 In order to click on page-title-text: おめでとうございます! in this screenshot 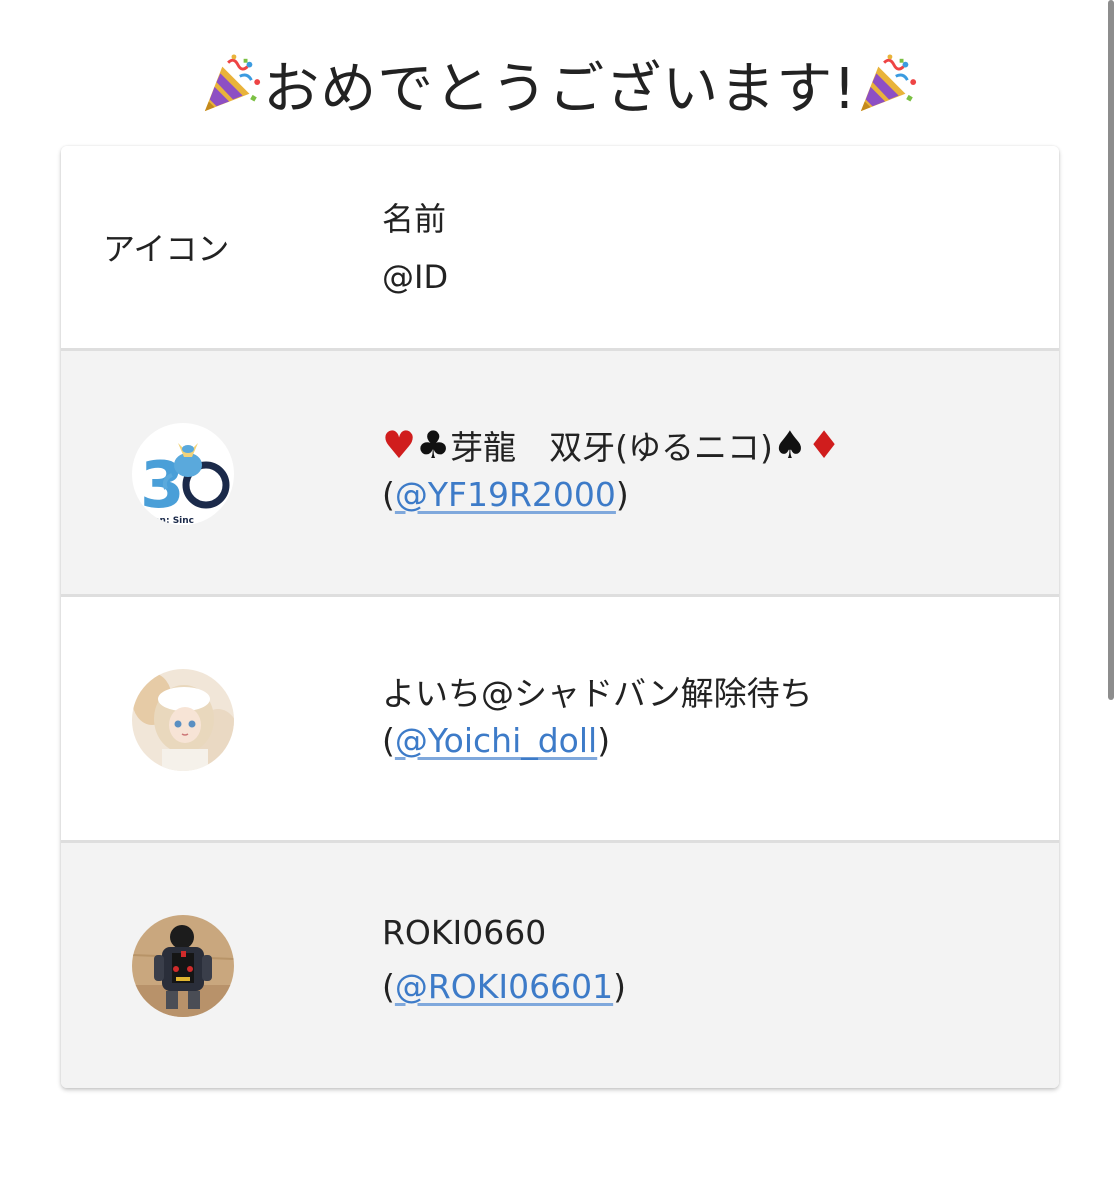, I will do `click(560, 89)`.